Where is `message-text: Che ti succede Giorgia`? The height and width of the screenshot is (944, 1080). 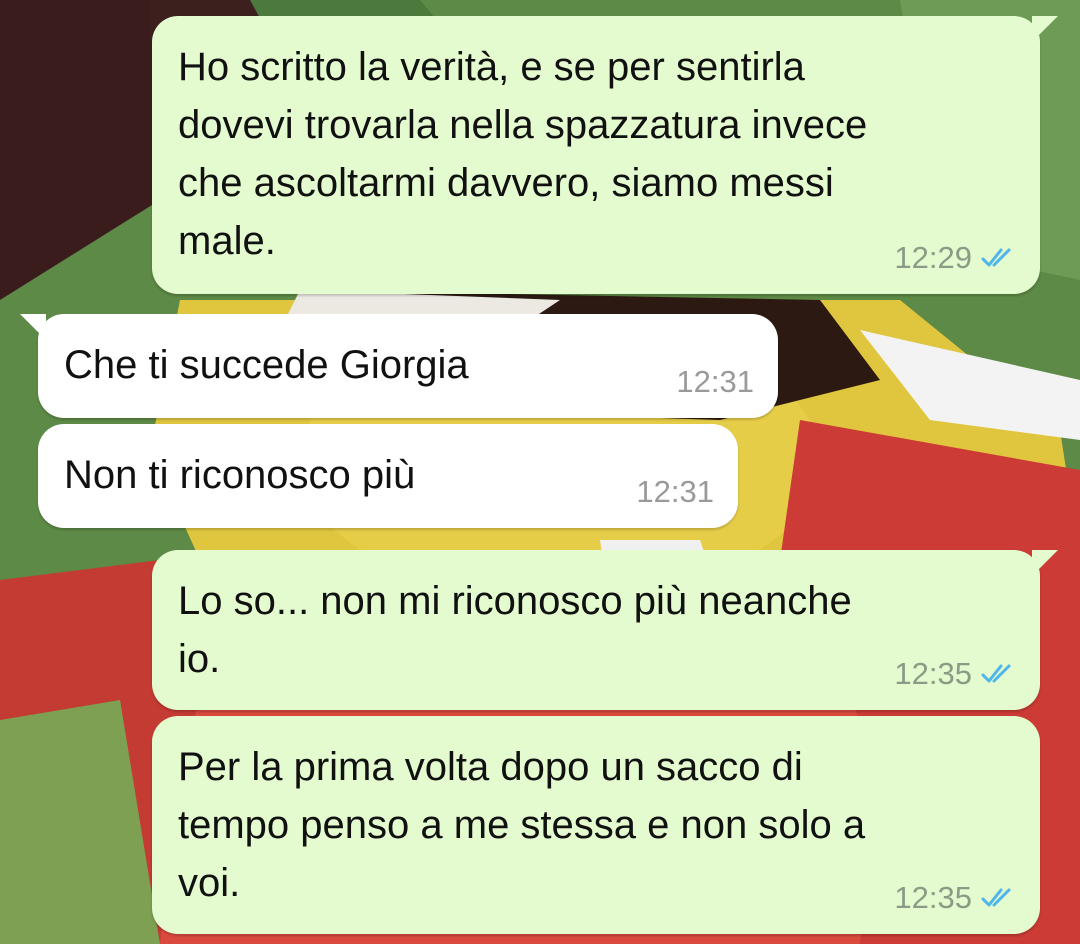 message-text: Che ti succede Giorgia is located at coordinates (266, 365).